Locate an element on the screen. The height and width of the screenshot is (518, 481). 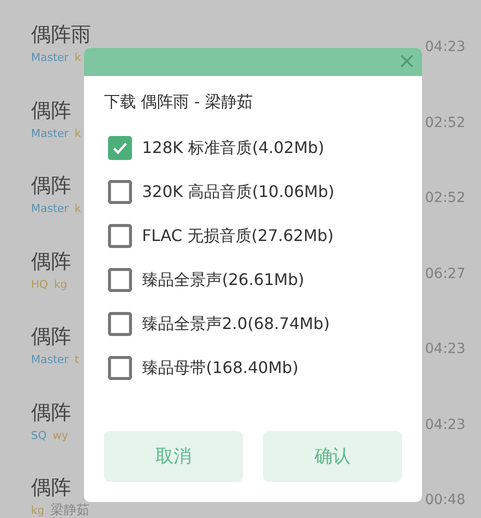
dialog-title: 下载 偶阵雨 - 梁静茹 is located at coordinates (179, 102).